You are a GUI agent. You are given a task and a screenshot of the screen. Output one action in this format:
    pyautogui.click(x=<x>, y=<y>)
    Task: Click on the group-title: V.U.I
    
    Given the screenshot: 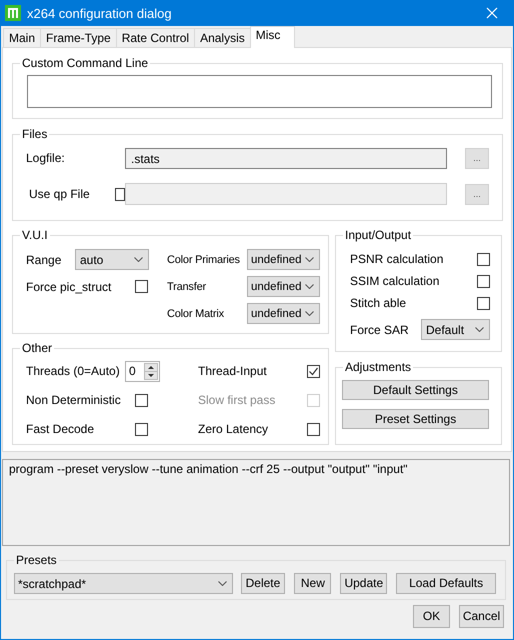 What is the action you would take?
    pyautogui.click(x=35, y=235)
    